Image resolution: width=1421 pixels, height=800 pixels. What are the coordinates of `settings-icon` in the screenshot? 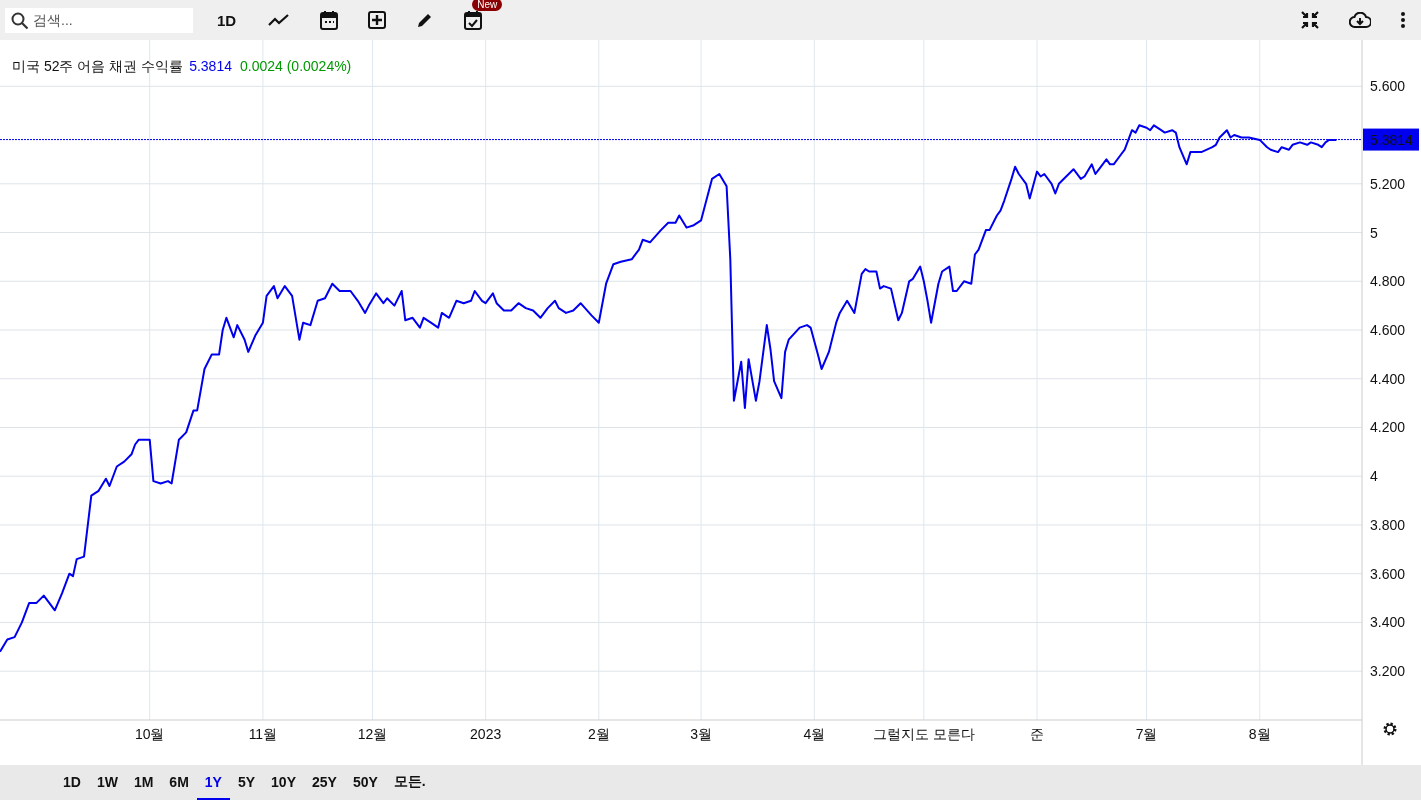 It's located at (1390, 729).